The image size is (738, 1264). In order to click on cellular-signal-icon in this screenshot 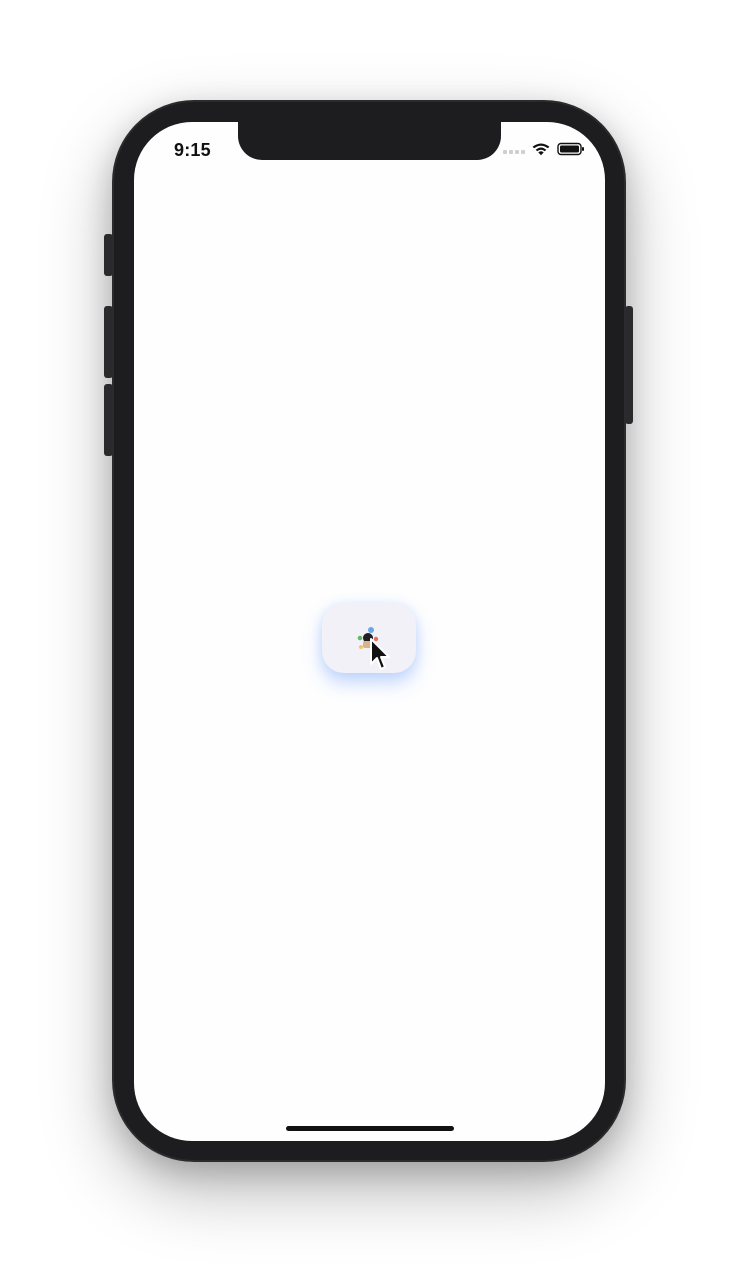, I will do `click(514, 149)`.